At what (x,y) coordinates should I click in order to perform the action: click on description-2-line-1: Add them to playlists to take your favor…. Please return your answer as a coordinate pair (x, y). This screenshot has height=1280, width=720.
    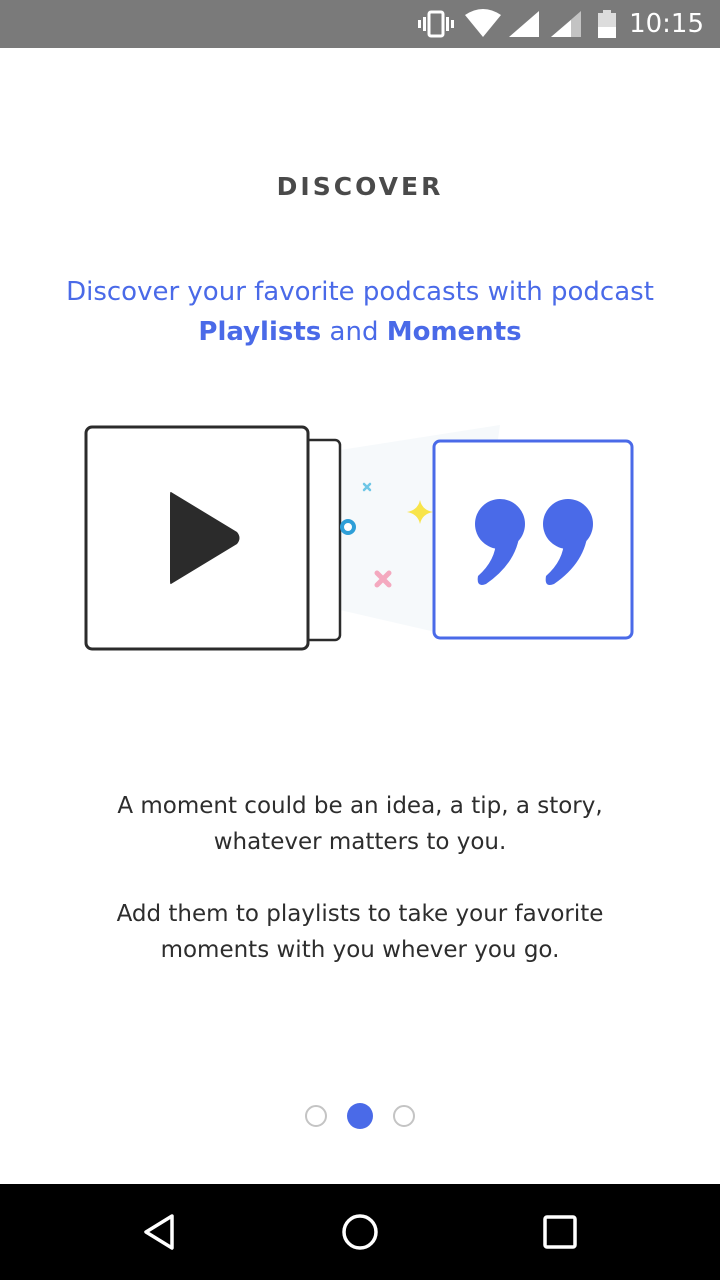
    Looking at the image, I should click on (360, 914).